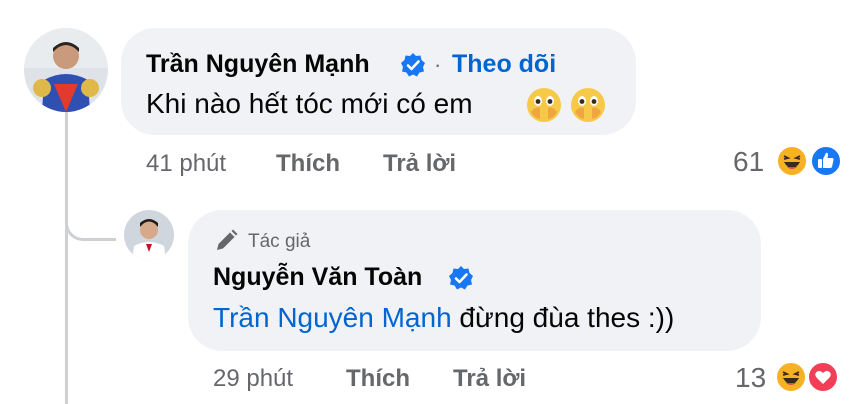 The image size is (860, 404). Describe the element at coordinates (748, 162) in the screenshot. I see `reaction-count: 61` at that location.